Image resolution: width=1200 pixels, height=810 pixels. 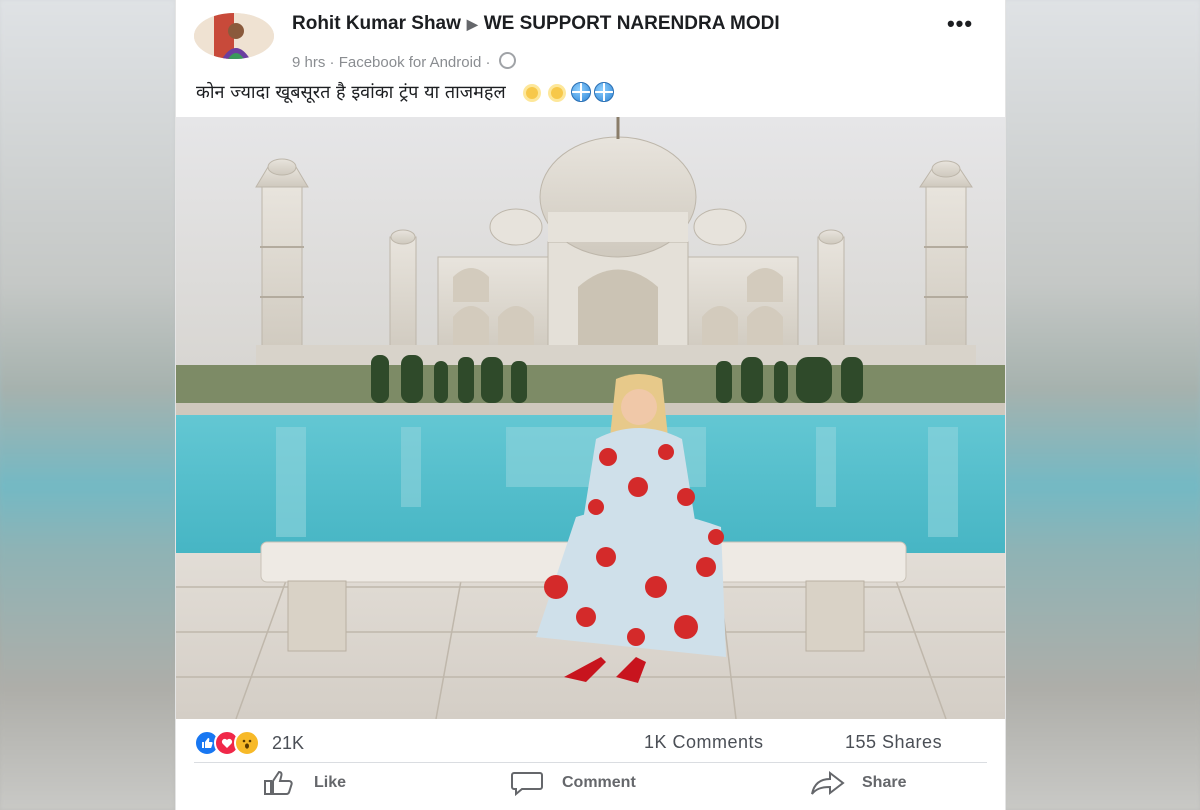 What do you see at coordinates (472, 24) in the screenshot?
I see `arrow-right-icon: ▶` at bounding box center [472, 24].